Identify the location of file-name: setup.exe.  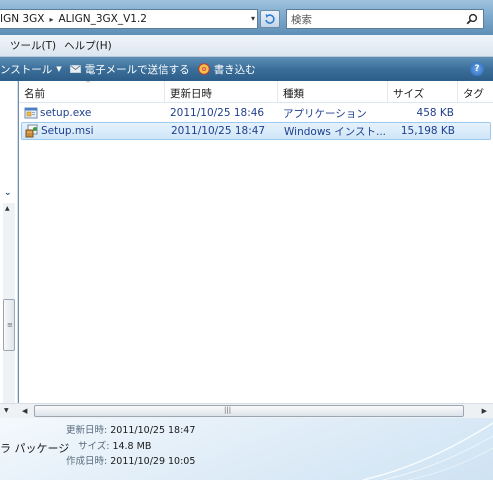
(66, 113).